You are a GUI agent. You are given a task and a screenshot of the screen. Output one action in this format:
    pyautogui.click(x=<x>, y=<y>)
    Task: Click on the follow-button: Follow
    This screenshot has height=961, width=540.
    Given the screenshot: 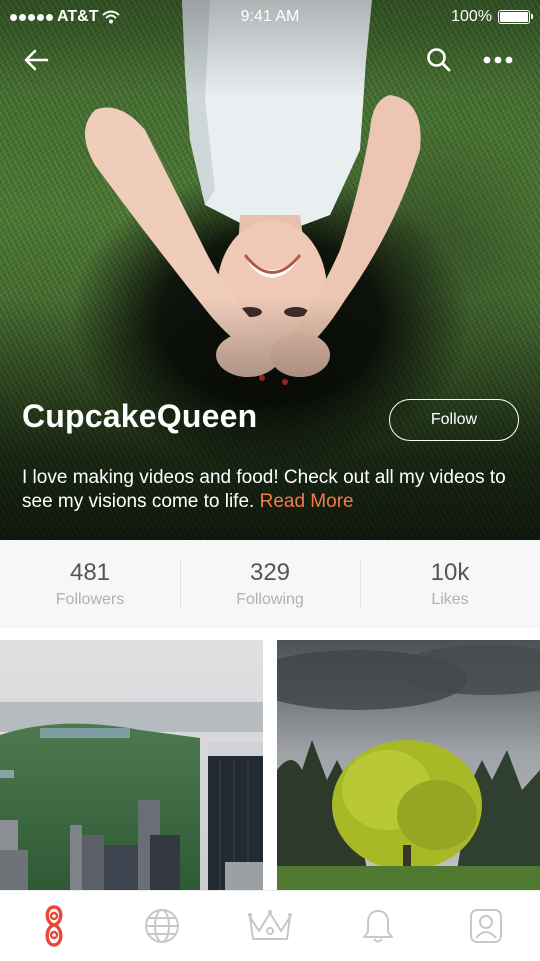 What is the action you would take?
    pyautogui.click(x=454, y=420)
    